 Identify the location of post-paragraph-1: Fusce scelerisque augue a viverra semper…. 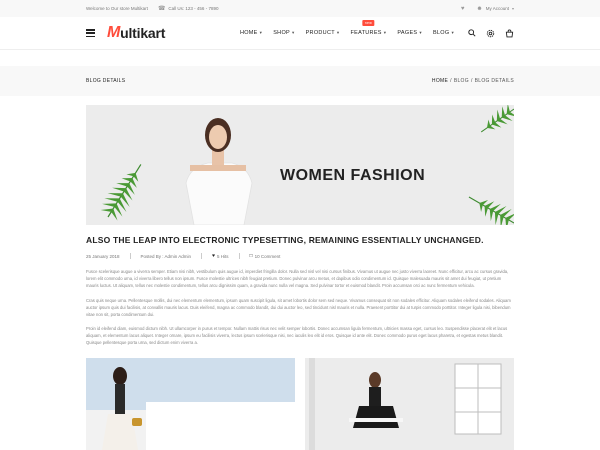
(297, 278).